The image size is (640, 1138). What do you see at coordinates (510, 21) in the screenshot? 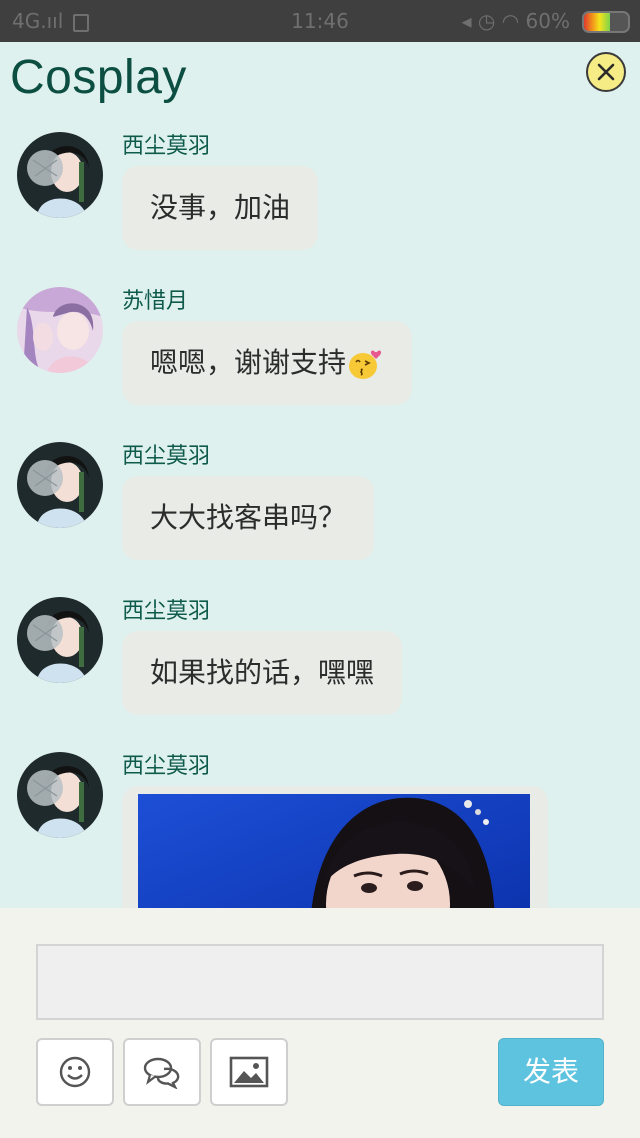
I see `wifi-icon: ◠` at bounding box center [510, 21].